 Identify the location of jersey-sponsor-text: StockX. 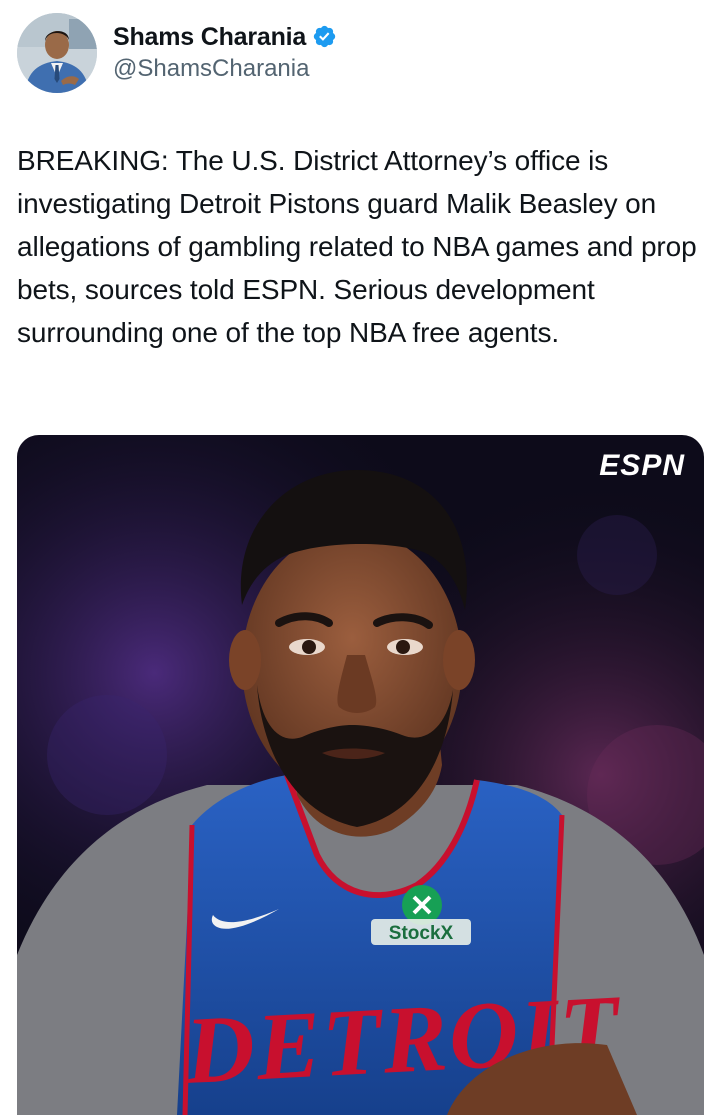
(421, 933).